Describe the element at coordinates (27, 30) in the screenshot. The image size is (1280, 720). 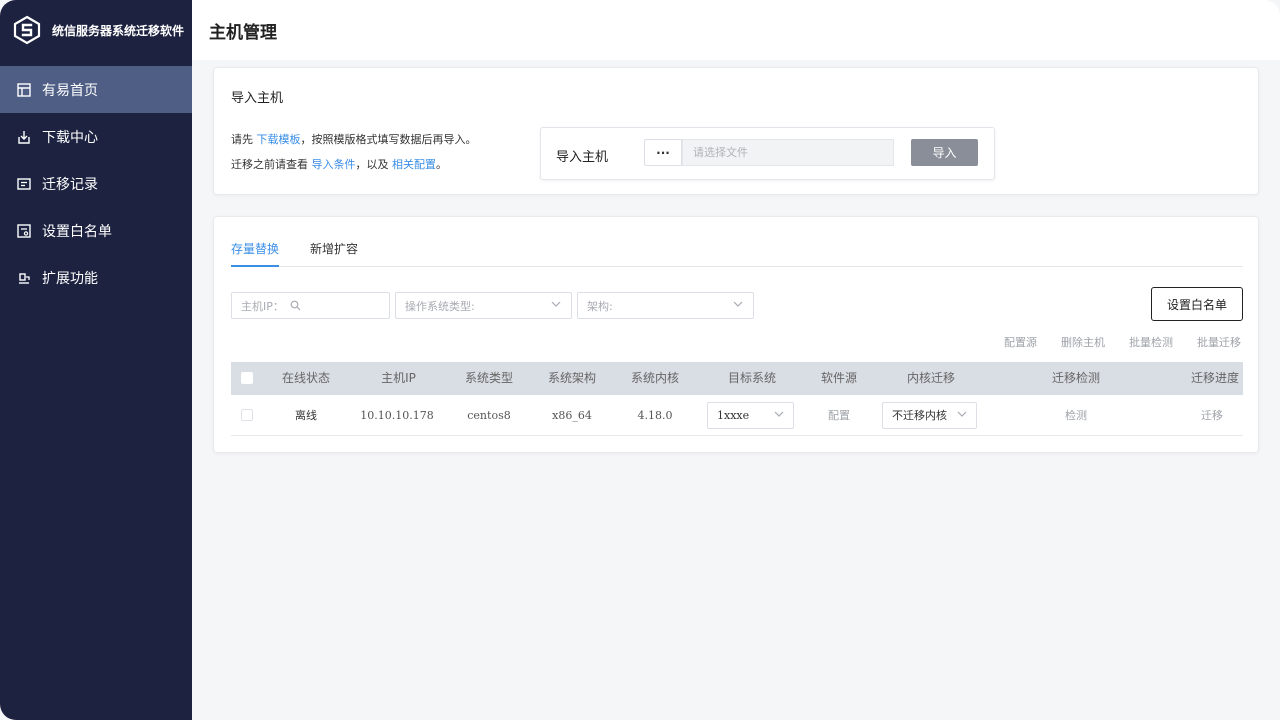
I see `brand-logo-icon` at that location.